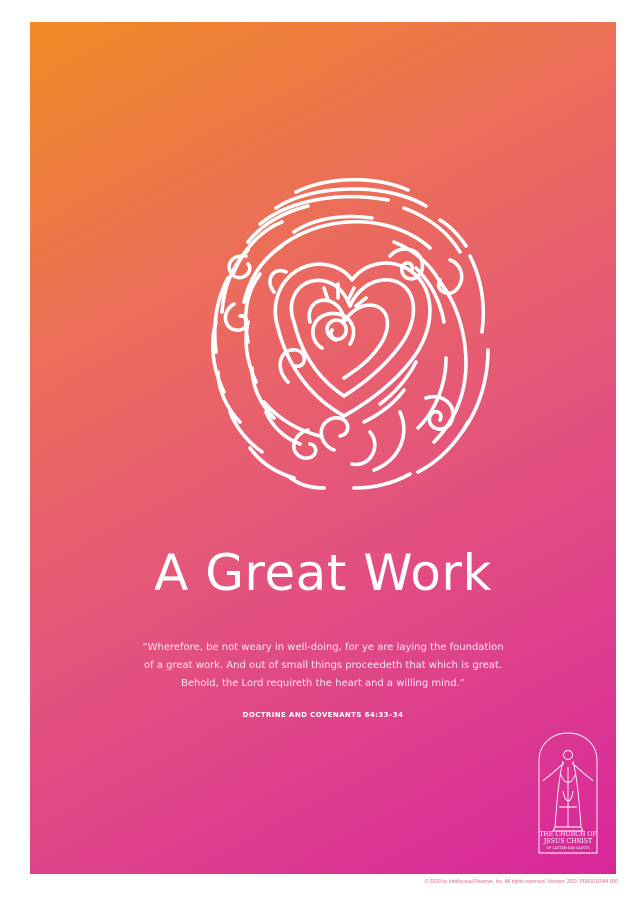 Image resolution: width=634 pixels, height=900 pixels. I want to click on logo-line-2: JESUS CHRIST, so click(568, 841).